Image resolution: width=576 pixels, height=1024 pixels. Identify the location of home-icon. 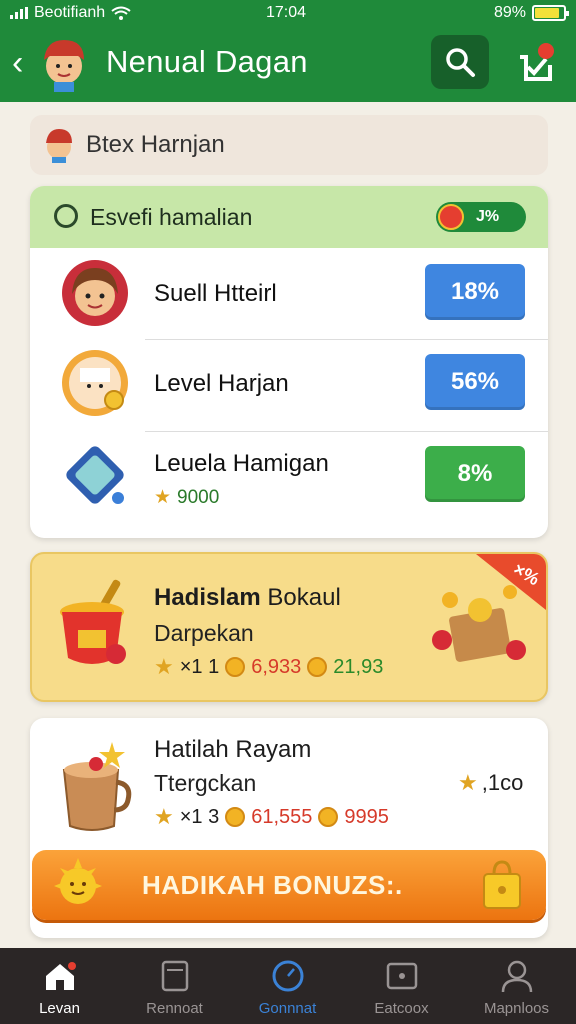
(61, 976).